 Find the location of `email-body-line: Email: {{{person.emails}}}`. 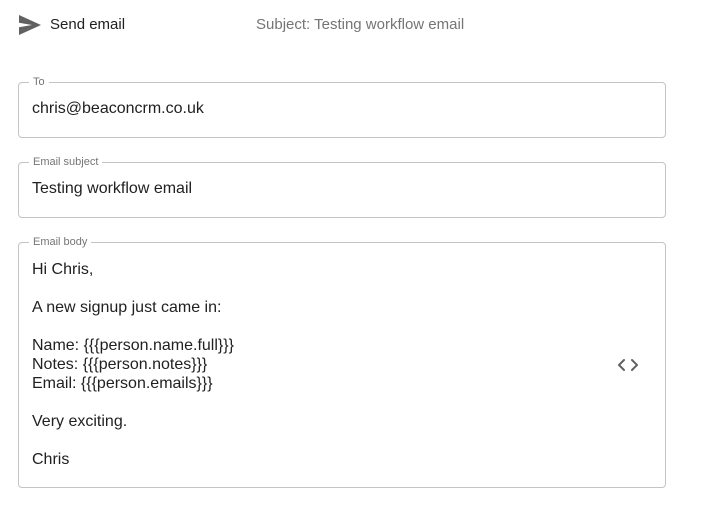

email-body-line: Email: {{{person.emails}}} is located at coordinates (122, 383).